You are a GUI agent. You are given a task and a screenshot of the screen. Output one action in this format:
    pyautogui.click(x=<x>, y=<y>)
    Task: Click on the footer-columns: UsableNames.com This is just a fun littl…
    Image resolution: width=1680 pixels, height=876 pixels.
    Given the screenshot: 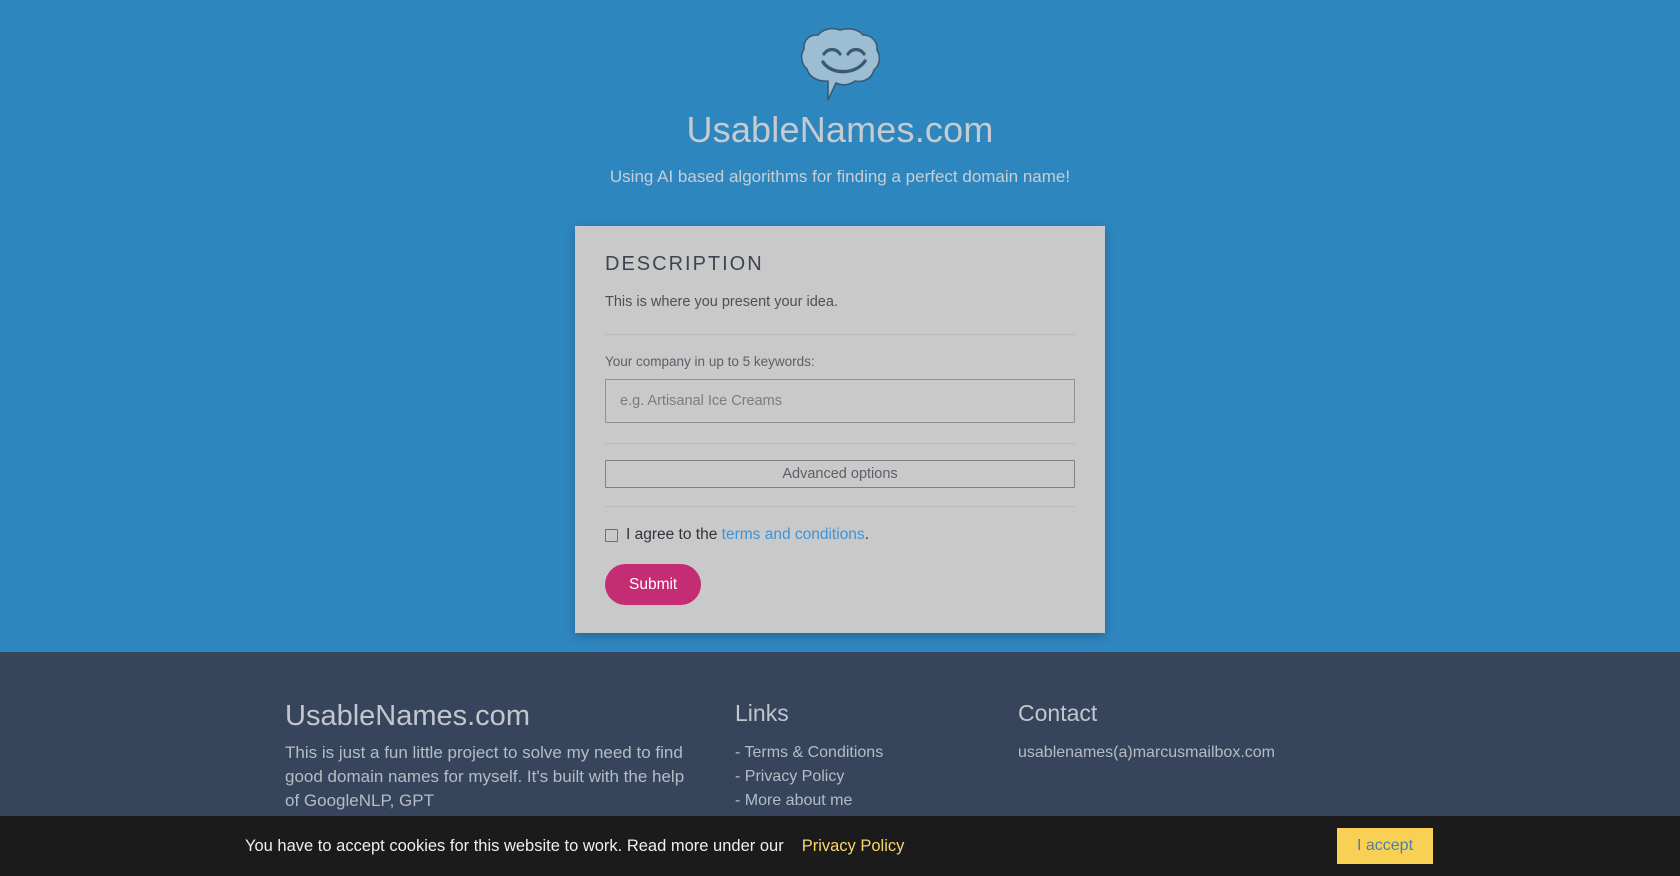 What is the action you would take?
    pyautogui.click(x=885, y=755)
    